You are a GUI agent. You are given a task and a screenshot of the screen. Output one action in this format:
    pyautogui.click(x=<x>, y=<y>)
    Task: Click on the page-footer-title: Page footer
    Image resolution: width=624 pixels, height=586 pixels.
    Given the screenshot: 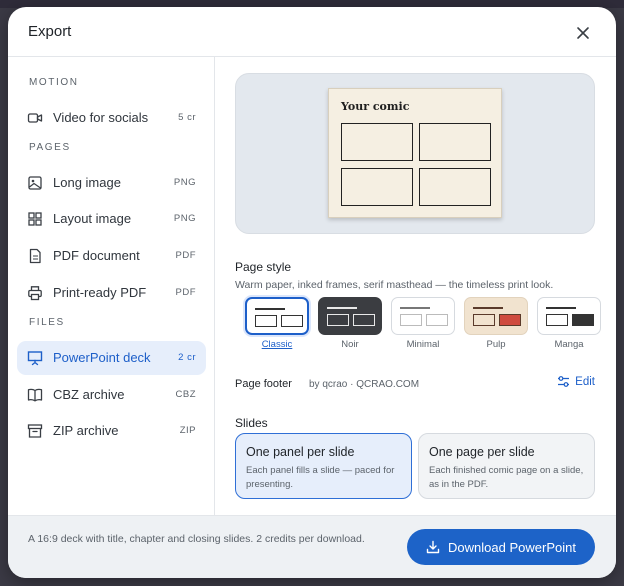 What is the action you would take?
    pyautogui.click(x=263, y=384)
    